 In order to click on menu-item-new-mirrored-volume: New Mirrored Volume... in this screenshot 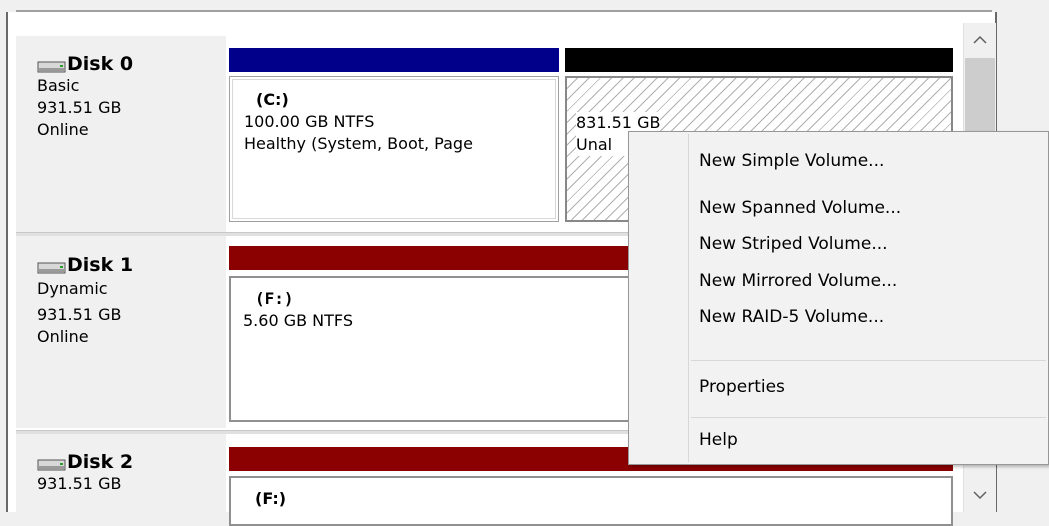, I will do `click(798, 281)`.